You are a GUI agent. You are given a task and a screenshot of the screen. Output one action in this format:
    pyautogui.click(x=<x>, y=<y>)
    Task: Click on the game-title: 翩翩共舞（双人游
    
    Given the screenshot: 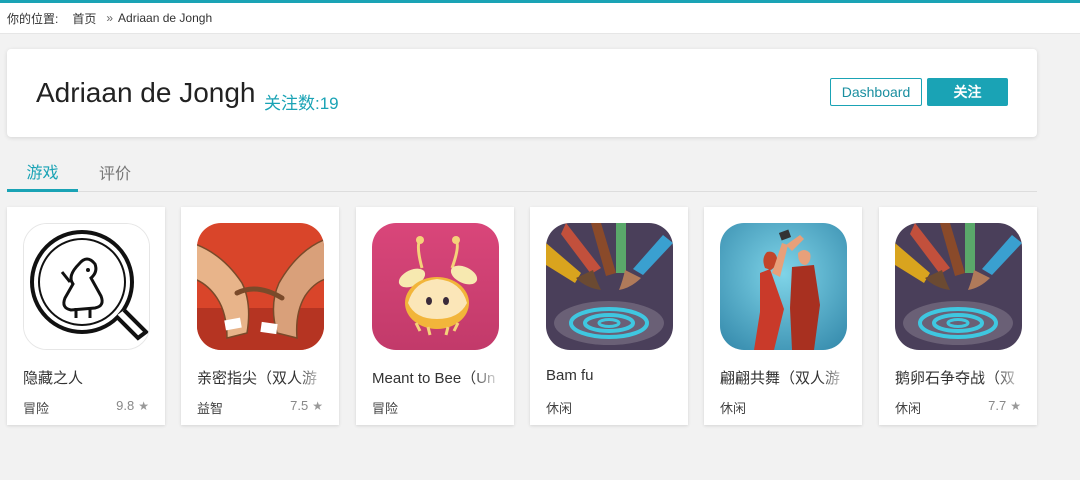 What is the action you would take?
    pyautogui.click(x=785, y=377)
    